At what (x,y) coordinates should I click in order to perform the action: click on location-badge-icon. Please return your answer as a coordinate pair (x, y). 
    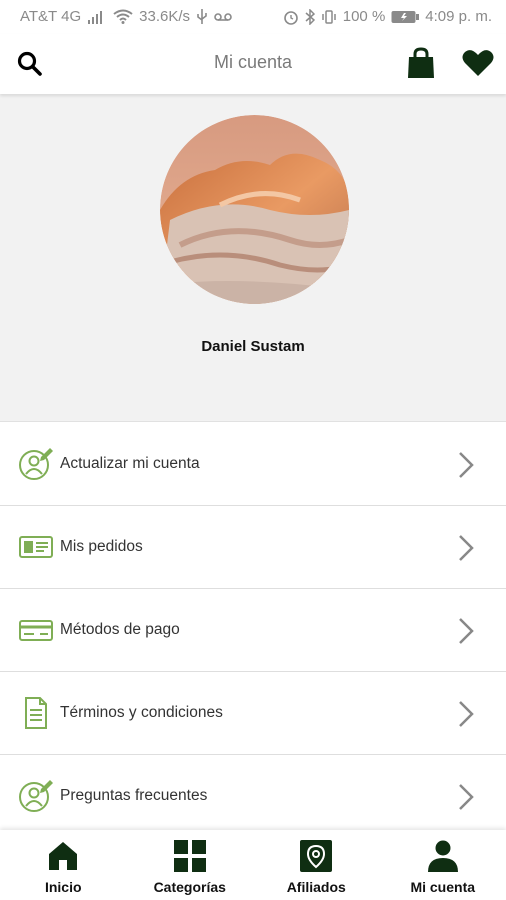
    Looking at the image, I should click on (316, 856).